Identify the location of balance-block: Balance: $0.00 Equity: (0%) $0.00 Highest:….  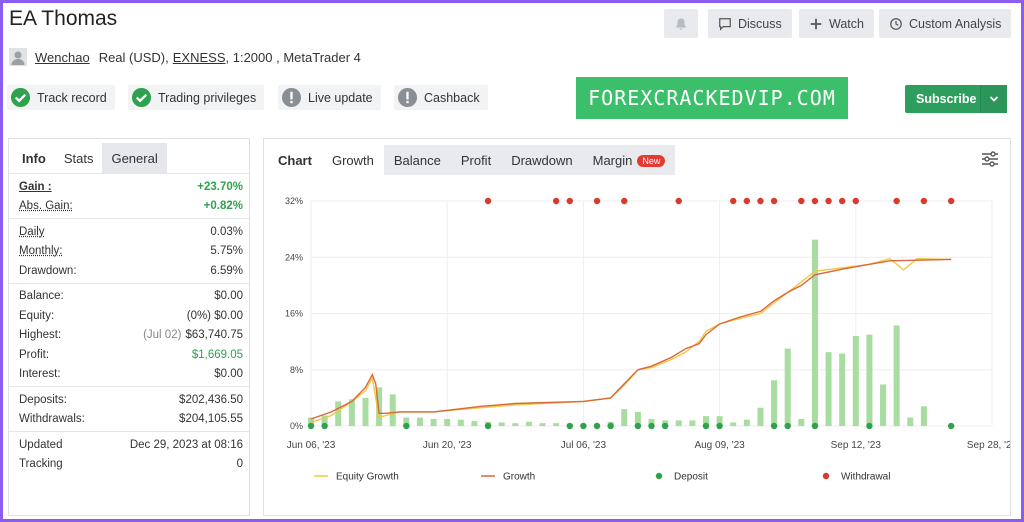
(129, 334).